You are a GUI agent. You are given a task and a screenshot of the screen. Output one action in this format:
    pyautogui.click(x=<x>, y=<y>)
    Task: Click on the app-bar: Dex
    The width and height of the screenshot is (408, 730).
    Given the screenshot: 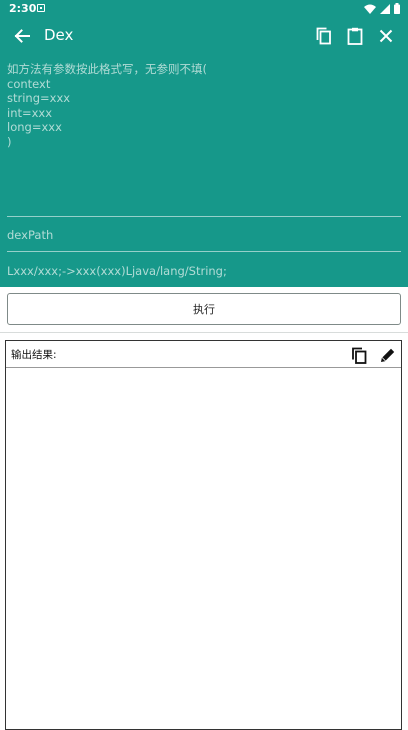 What is the action you would take?
    pyautogui.click(x=204, y=36)
    